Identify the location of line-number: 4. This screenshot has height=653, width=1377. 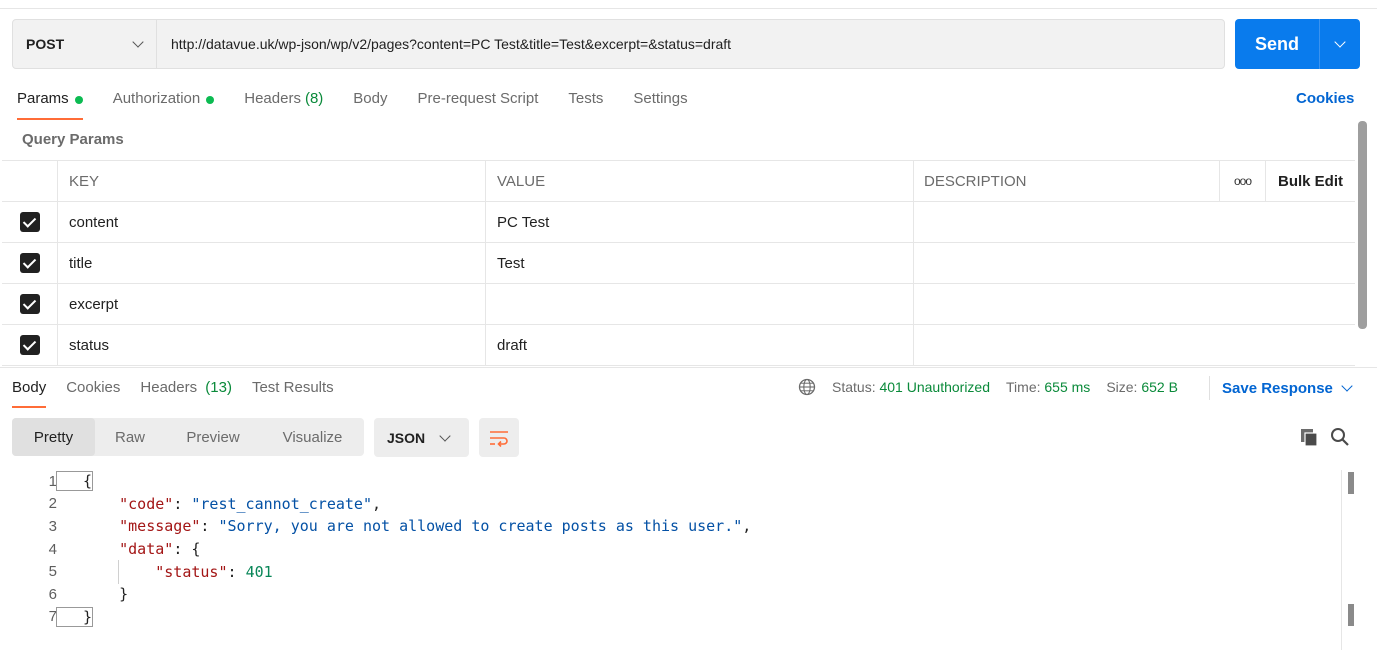
(52, 549).